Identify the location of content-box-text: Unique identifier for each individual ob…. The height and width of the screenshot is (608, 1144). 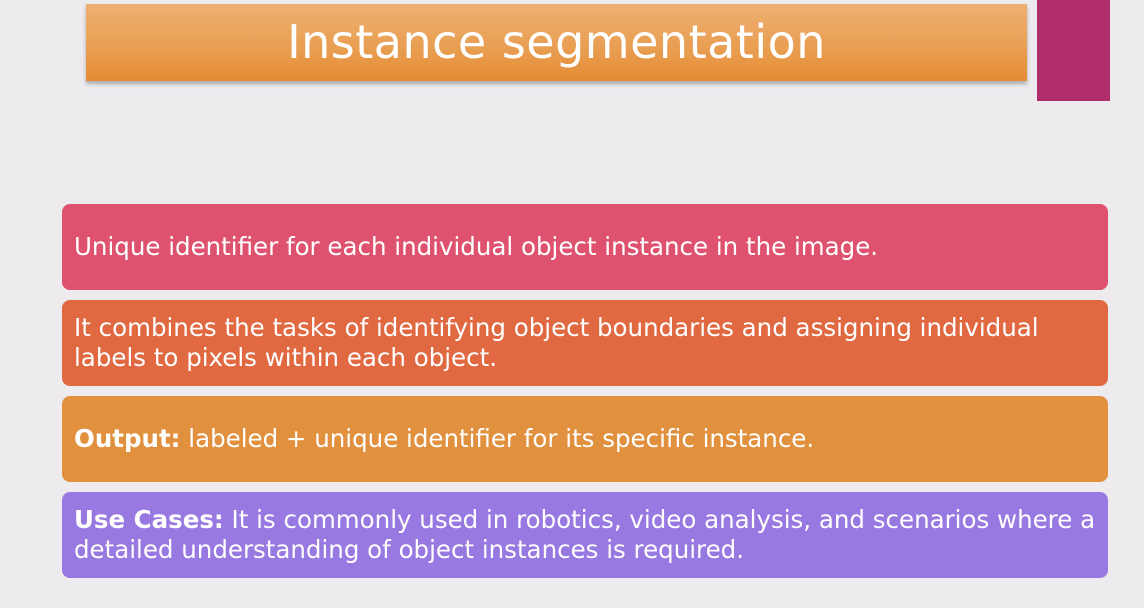
(476, 247).